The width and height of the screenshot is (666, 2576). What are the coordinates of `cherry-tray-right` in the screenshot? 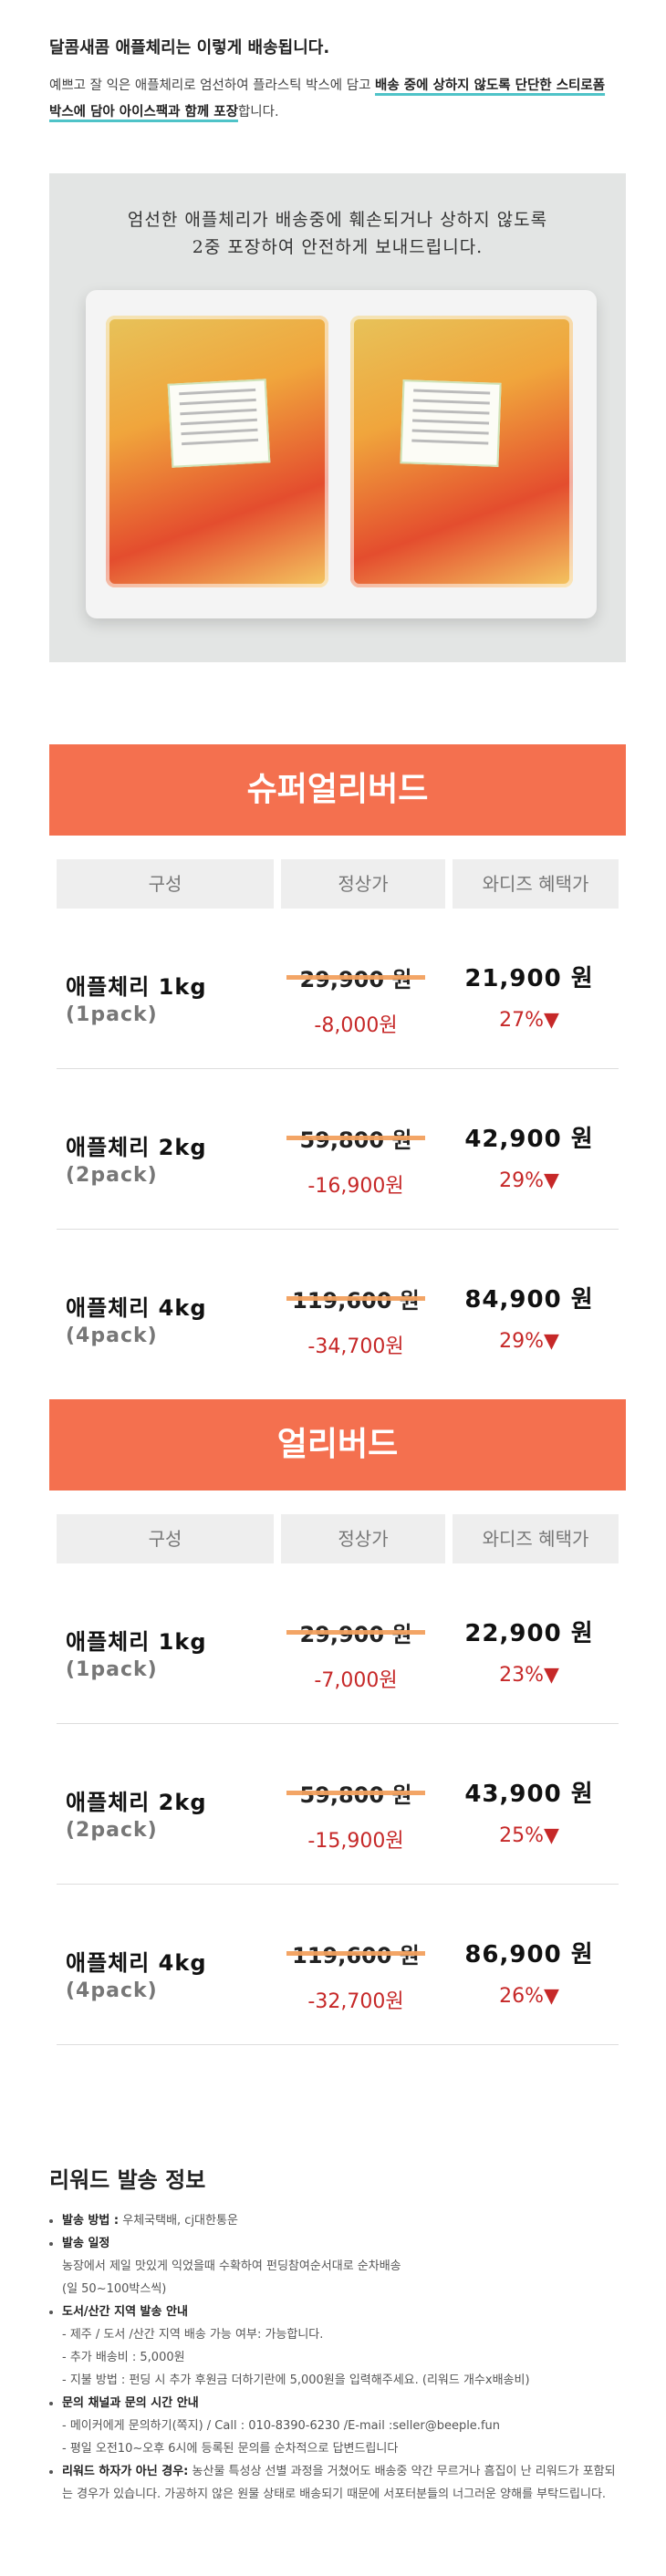 It's located at (462, 451).